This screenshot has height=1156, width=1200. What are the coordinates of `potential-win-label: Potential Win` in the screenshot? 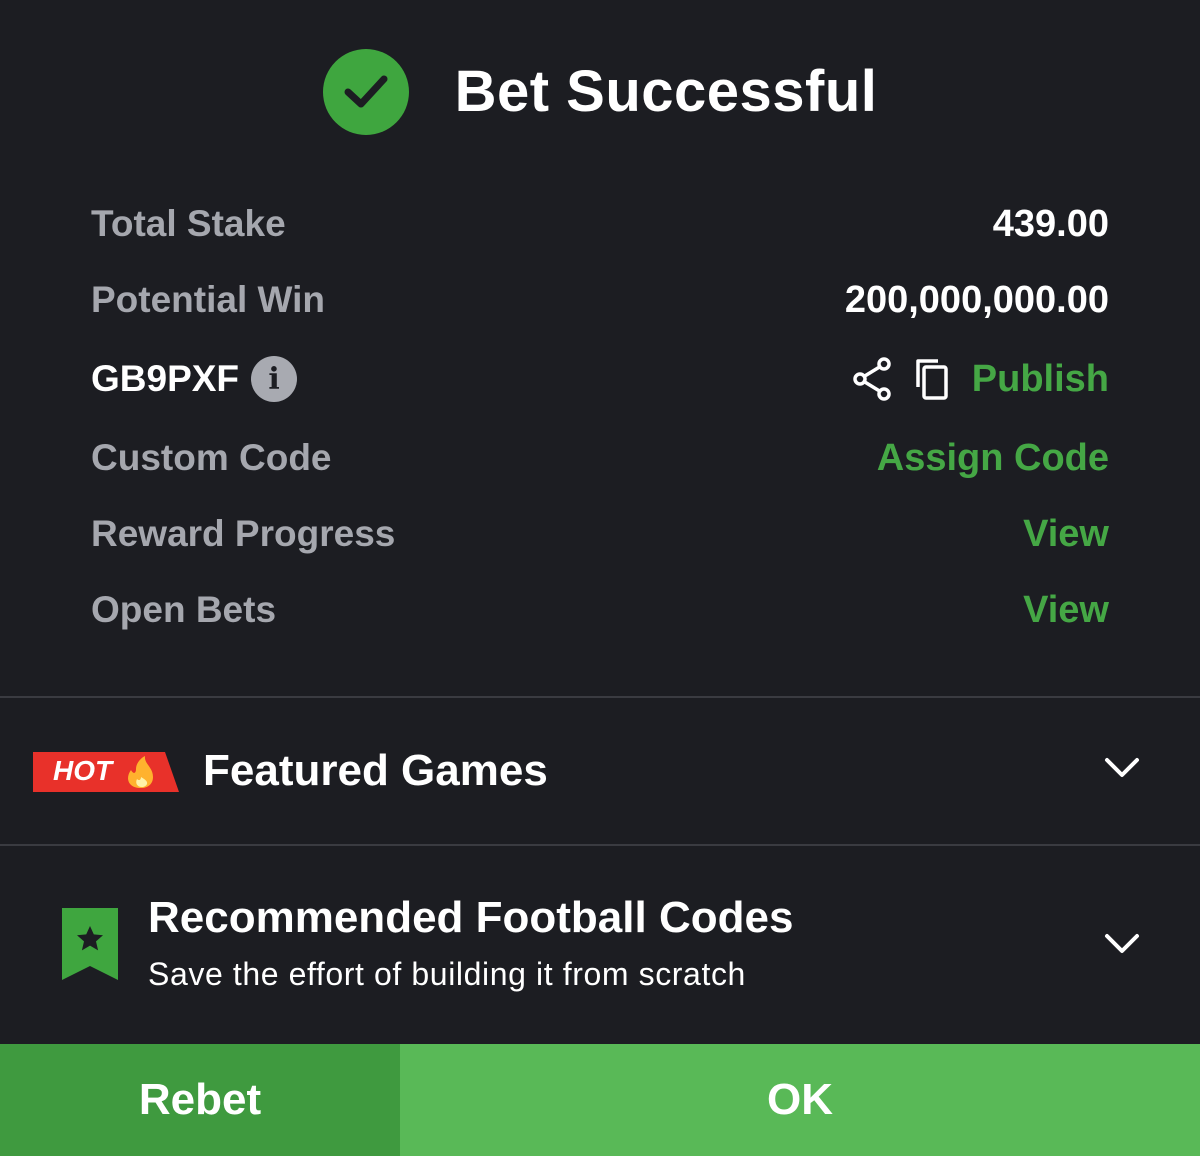 It's located at (208, 299).